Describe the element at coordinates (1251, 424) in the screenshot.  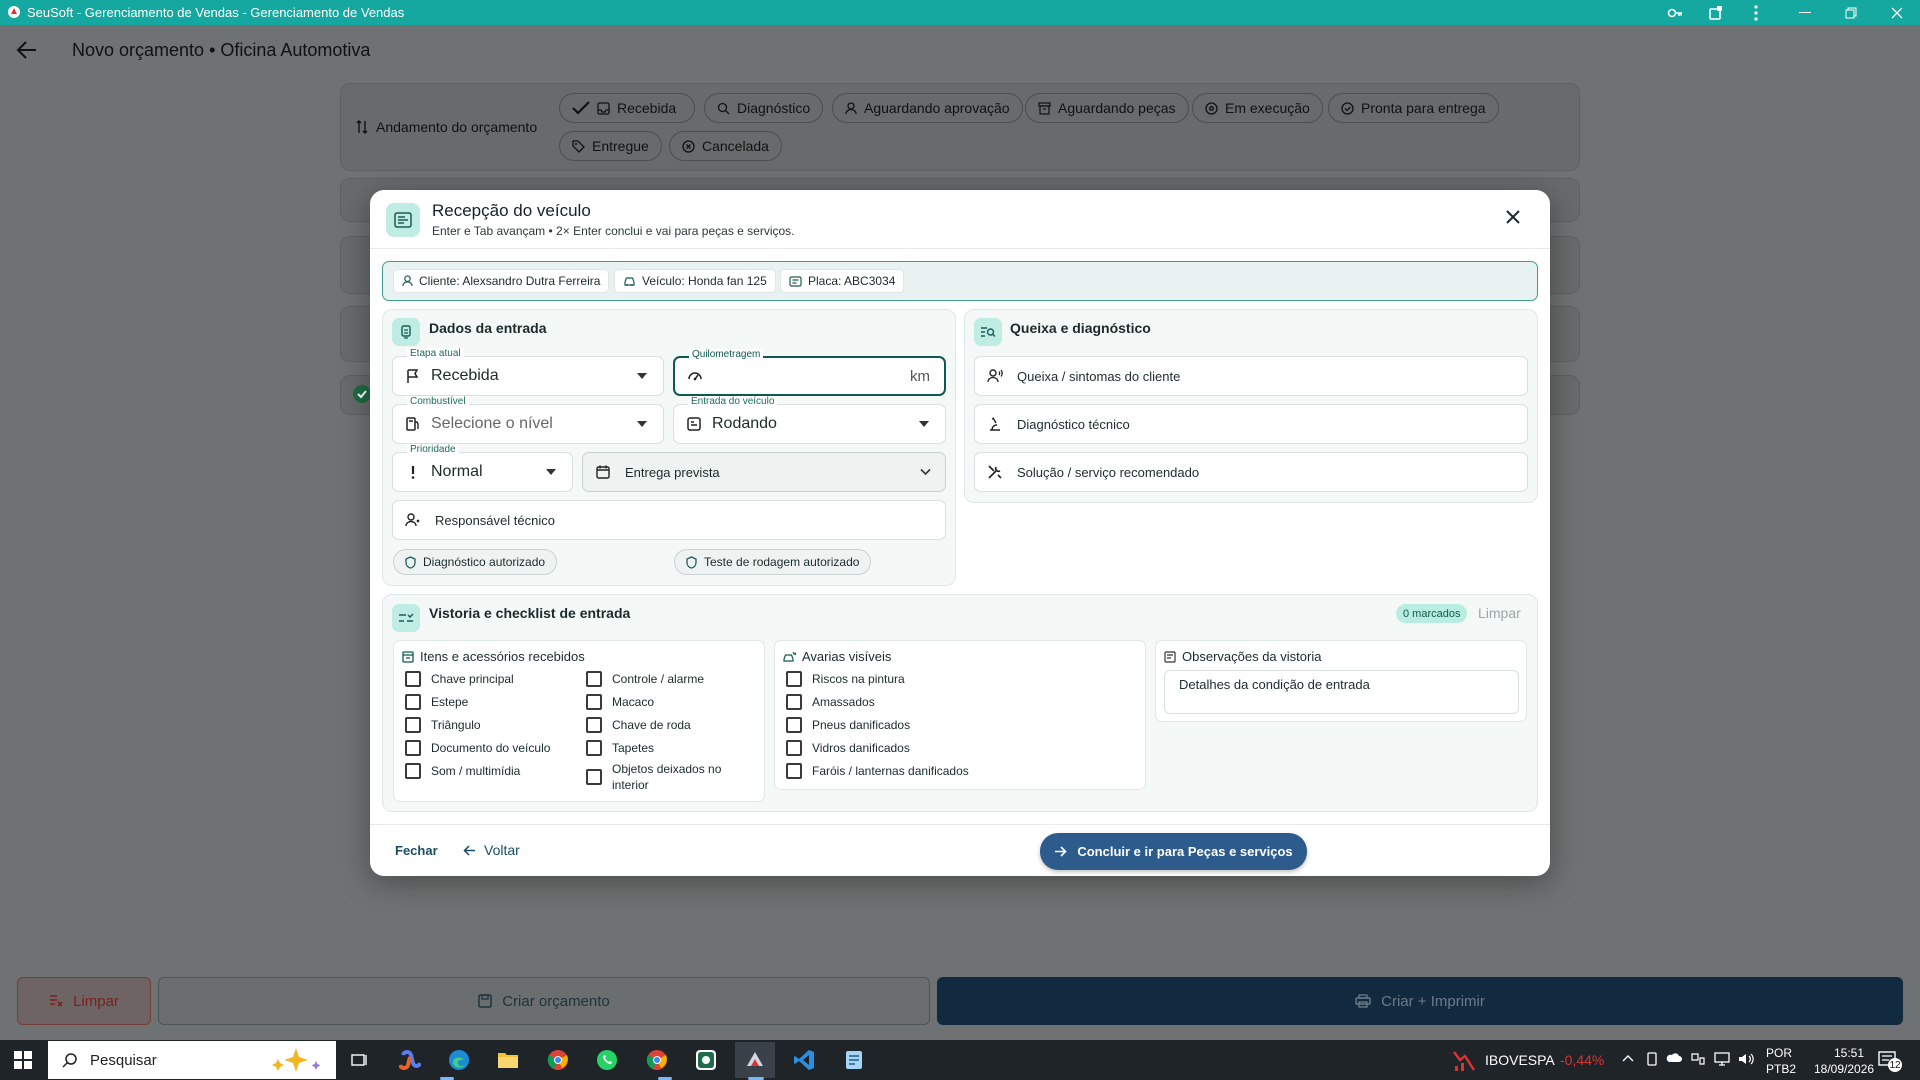
I see `technical-diagnosis-input: Diagnóstico técnico` at that location.